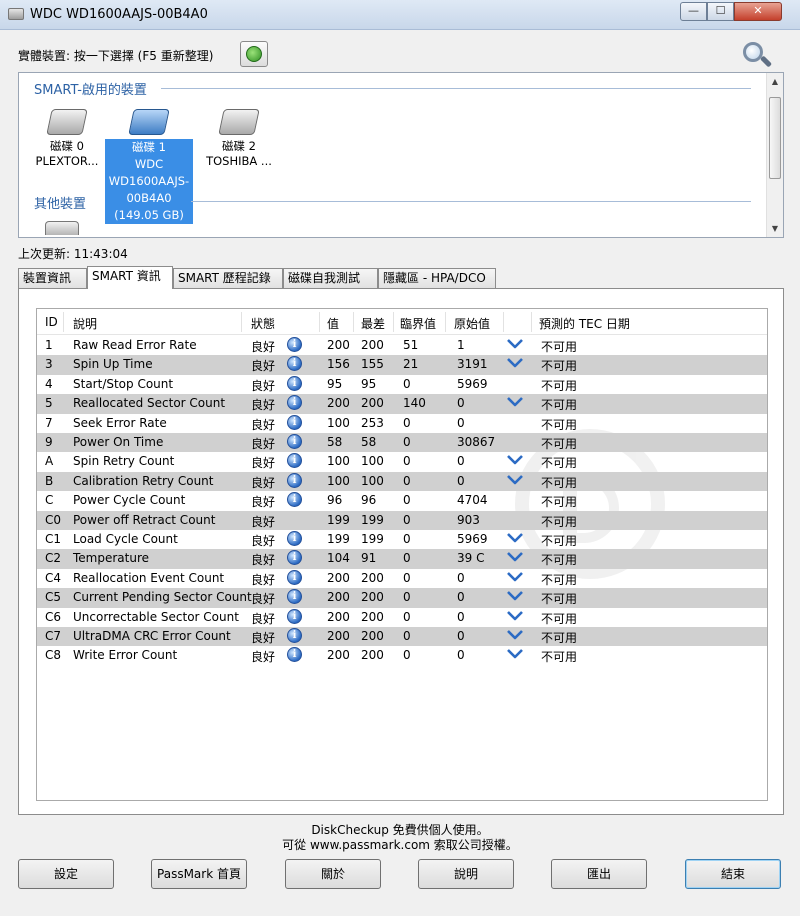 This screenshot has width=800, height=916. Describe the element at coordinates (402, 365) in the screenshot. I see `table-row: 3 Spin Up Time 良好 156 155 21 3191 不可用 i` at that location.